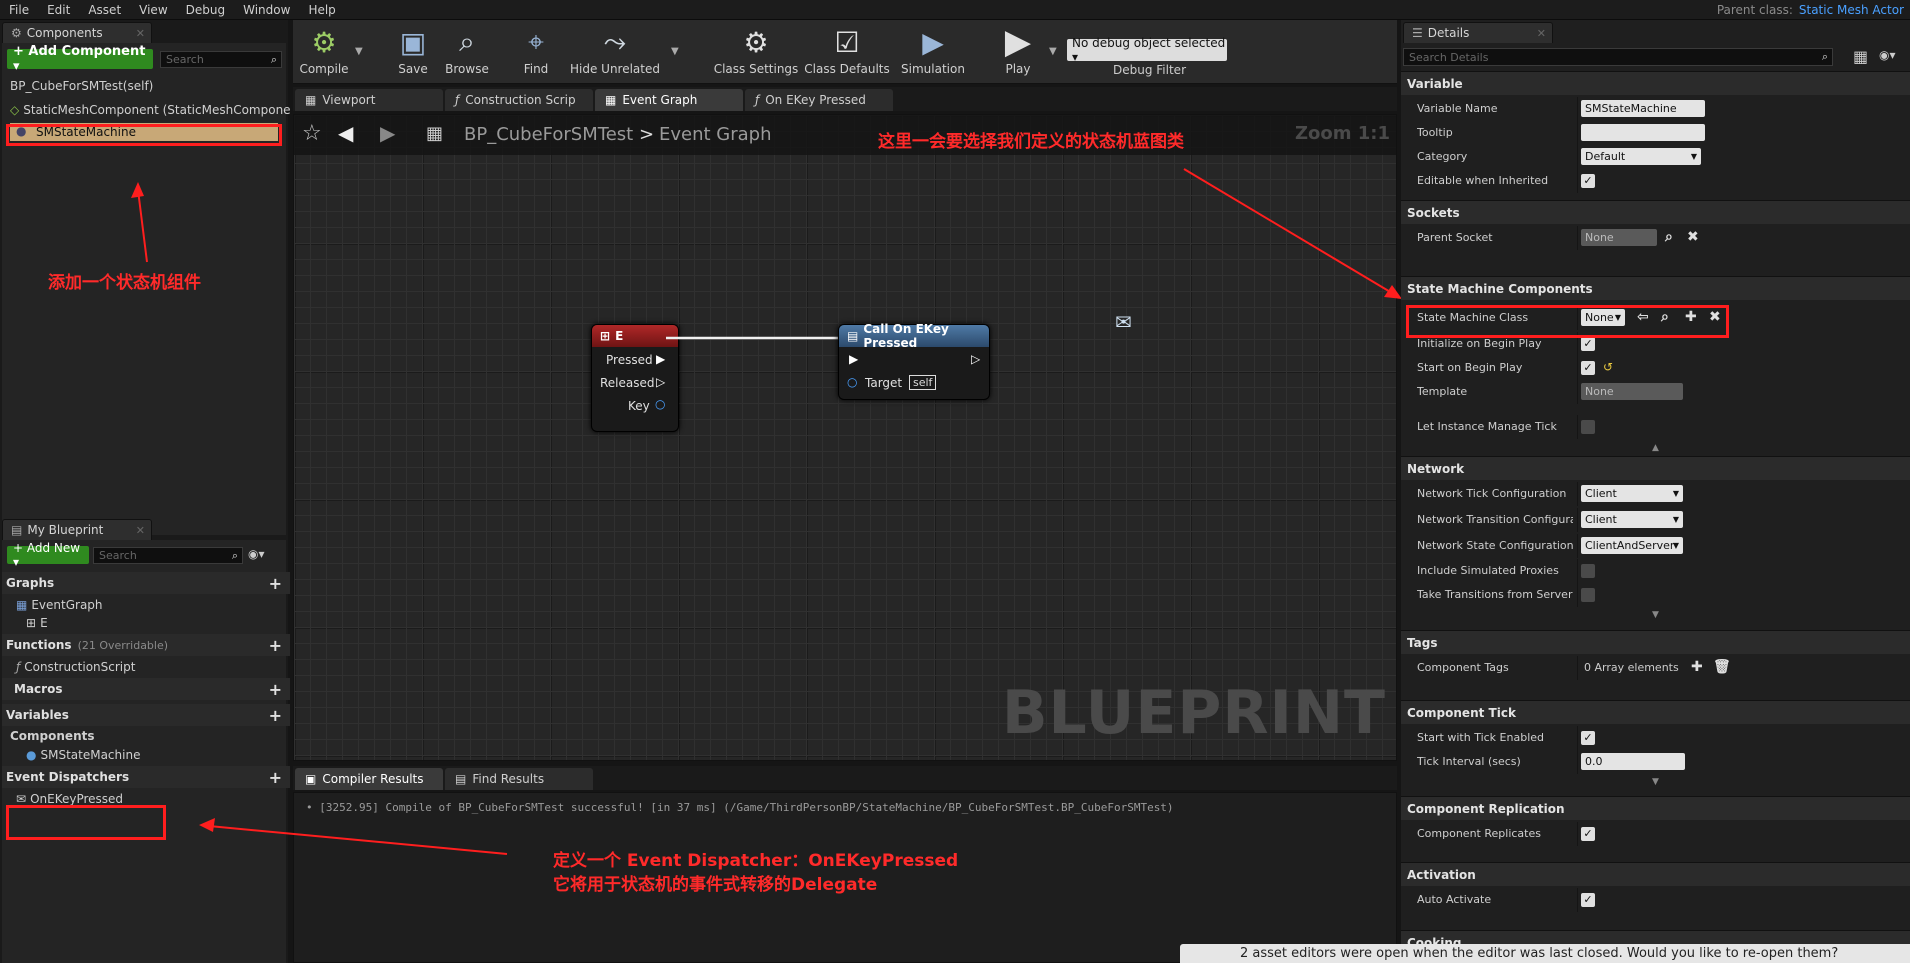 The width and height of the screenshot is (1910, 963). Describe the element at coordinates (275, 777) in the screenshot. I see `add-dispatcher-icon: +` at that location.